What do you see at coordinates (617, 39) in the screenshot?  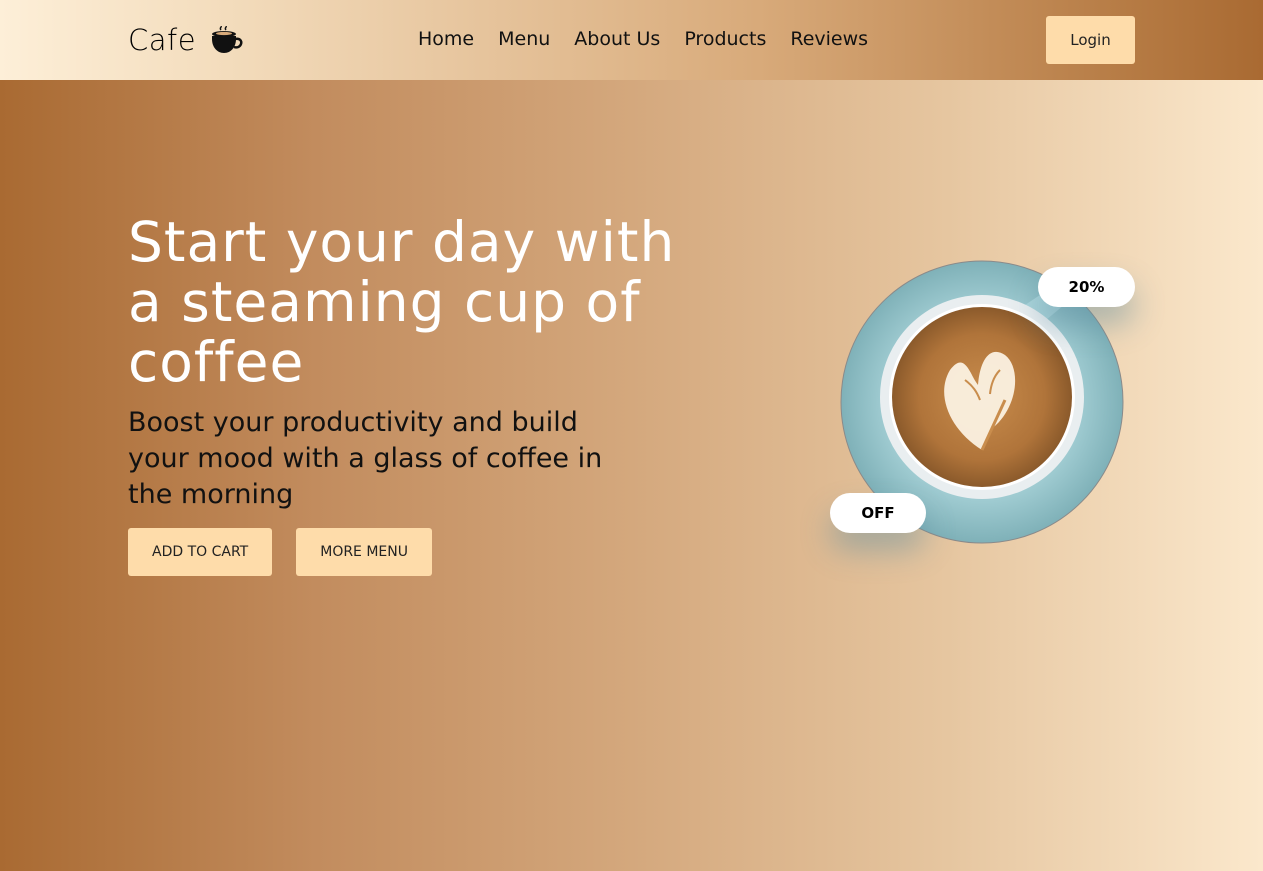 I see `nav-about-us: About Us` at bounding box center [617, 39].